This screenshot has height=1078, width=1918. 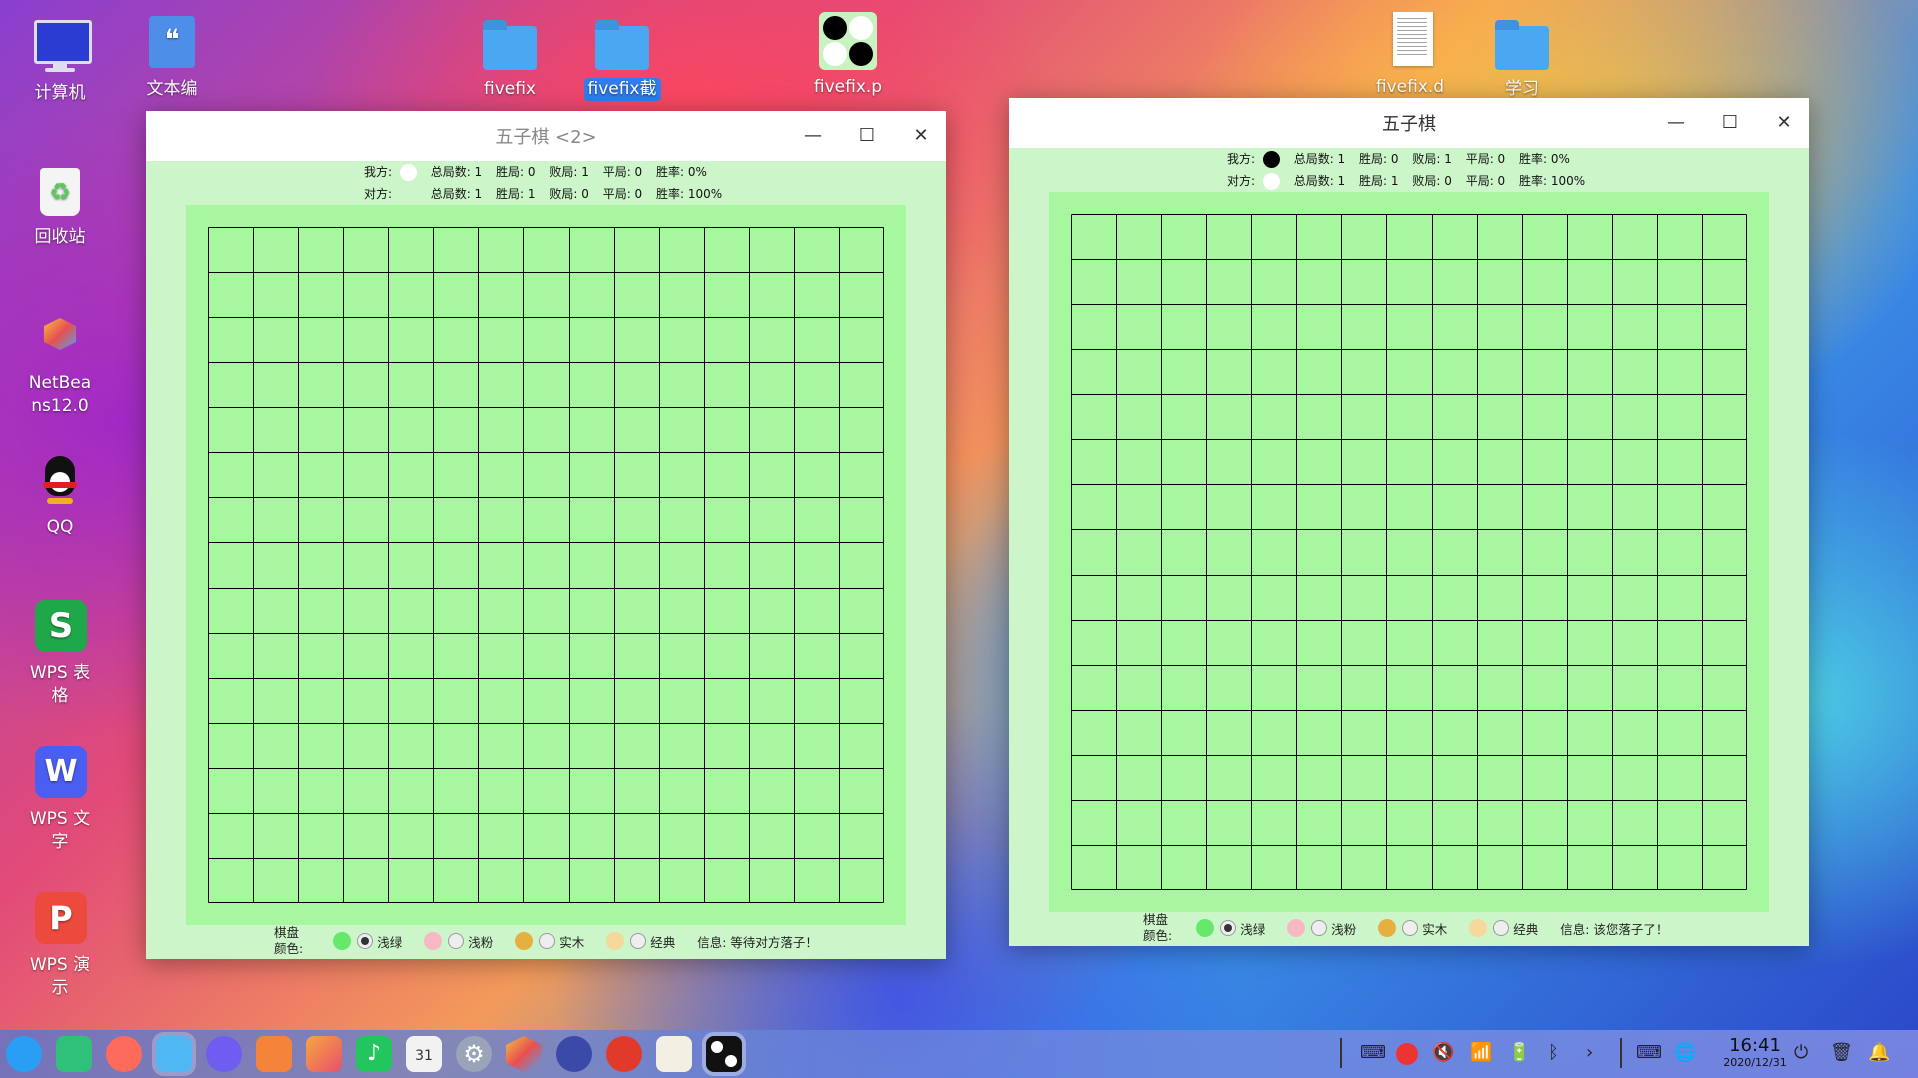 I want to click on my-rate: 胜率: 0%, so click(x=681, y=172).